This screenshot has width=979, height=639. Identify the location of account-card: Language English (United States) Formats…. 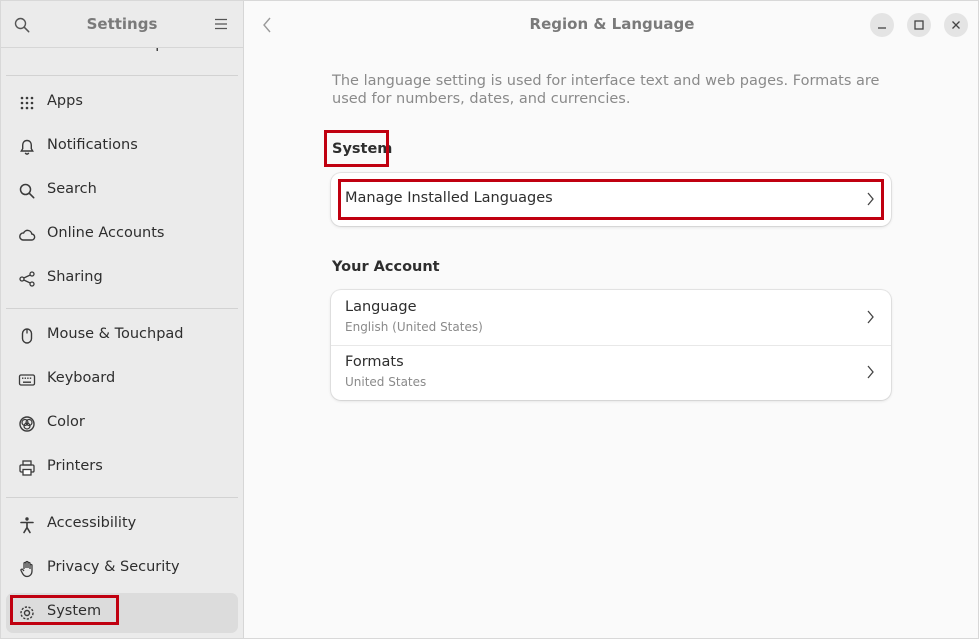
(611, 345).